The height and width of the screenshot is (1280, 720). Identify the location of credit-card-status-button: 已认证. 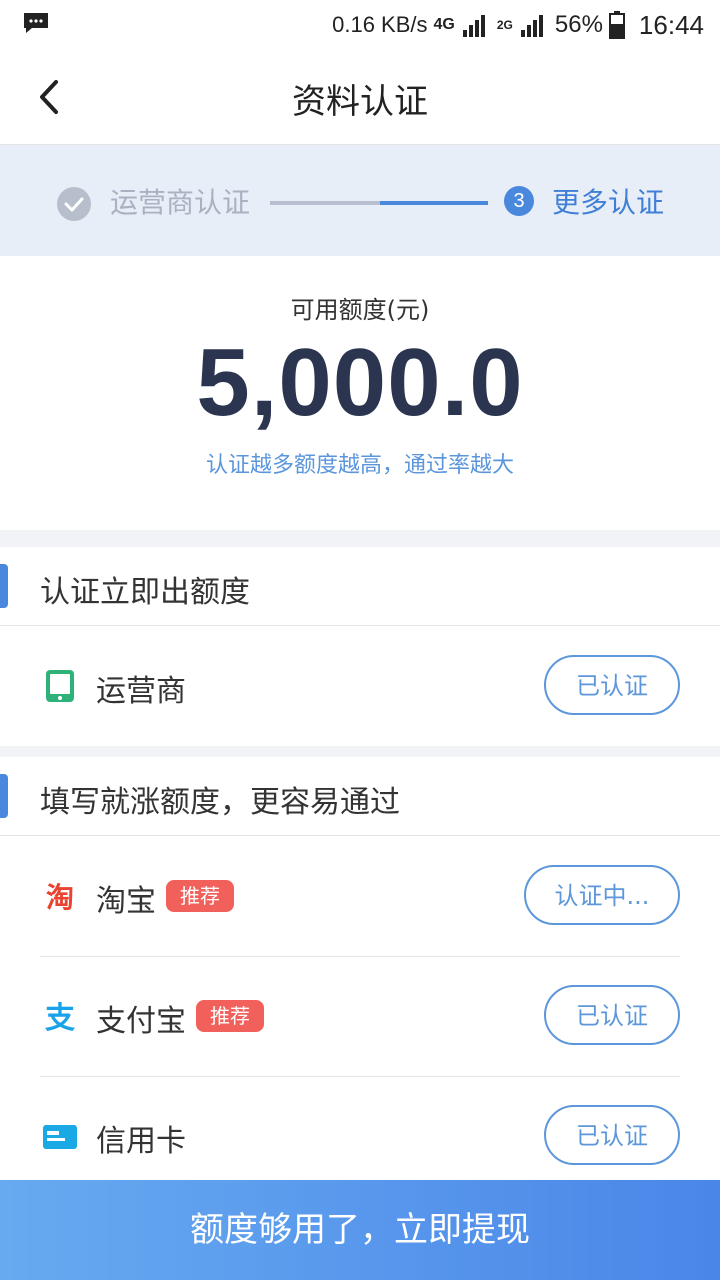
(612, 1135).